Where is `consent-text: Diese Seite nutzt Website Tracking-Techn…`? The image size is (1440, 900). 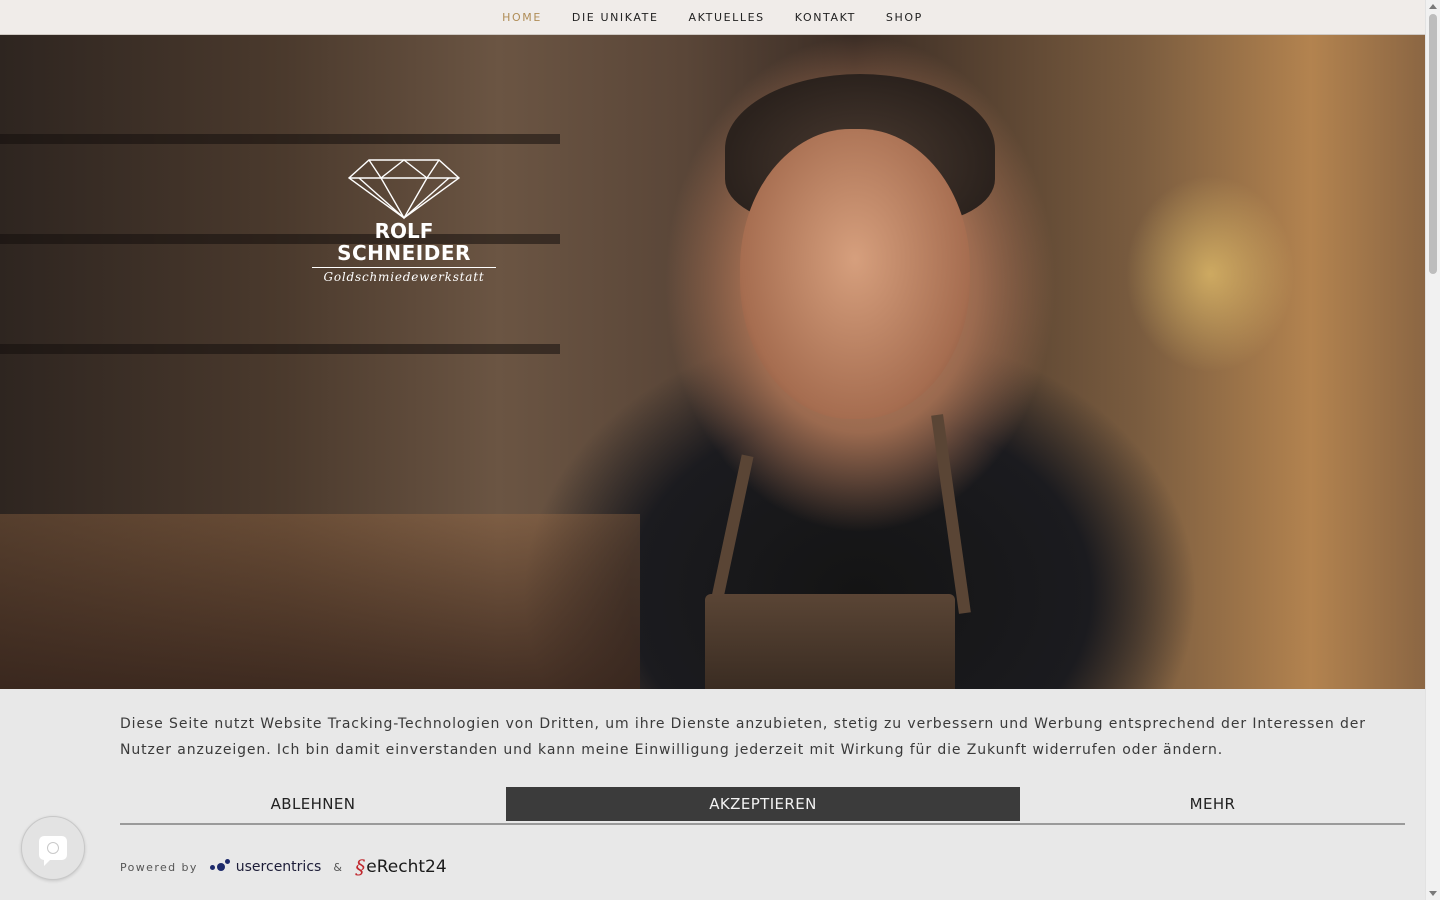
consent-text: Diese Seite nutzt Website Tracking-Techn… is located at coordinates (743, 737).